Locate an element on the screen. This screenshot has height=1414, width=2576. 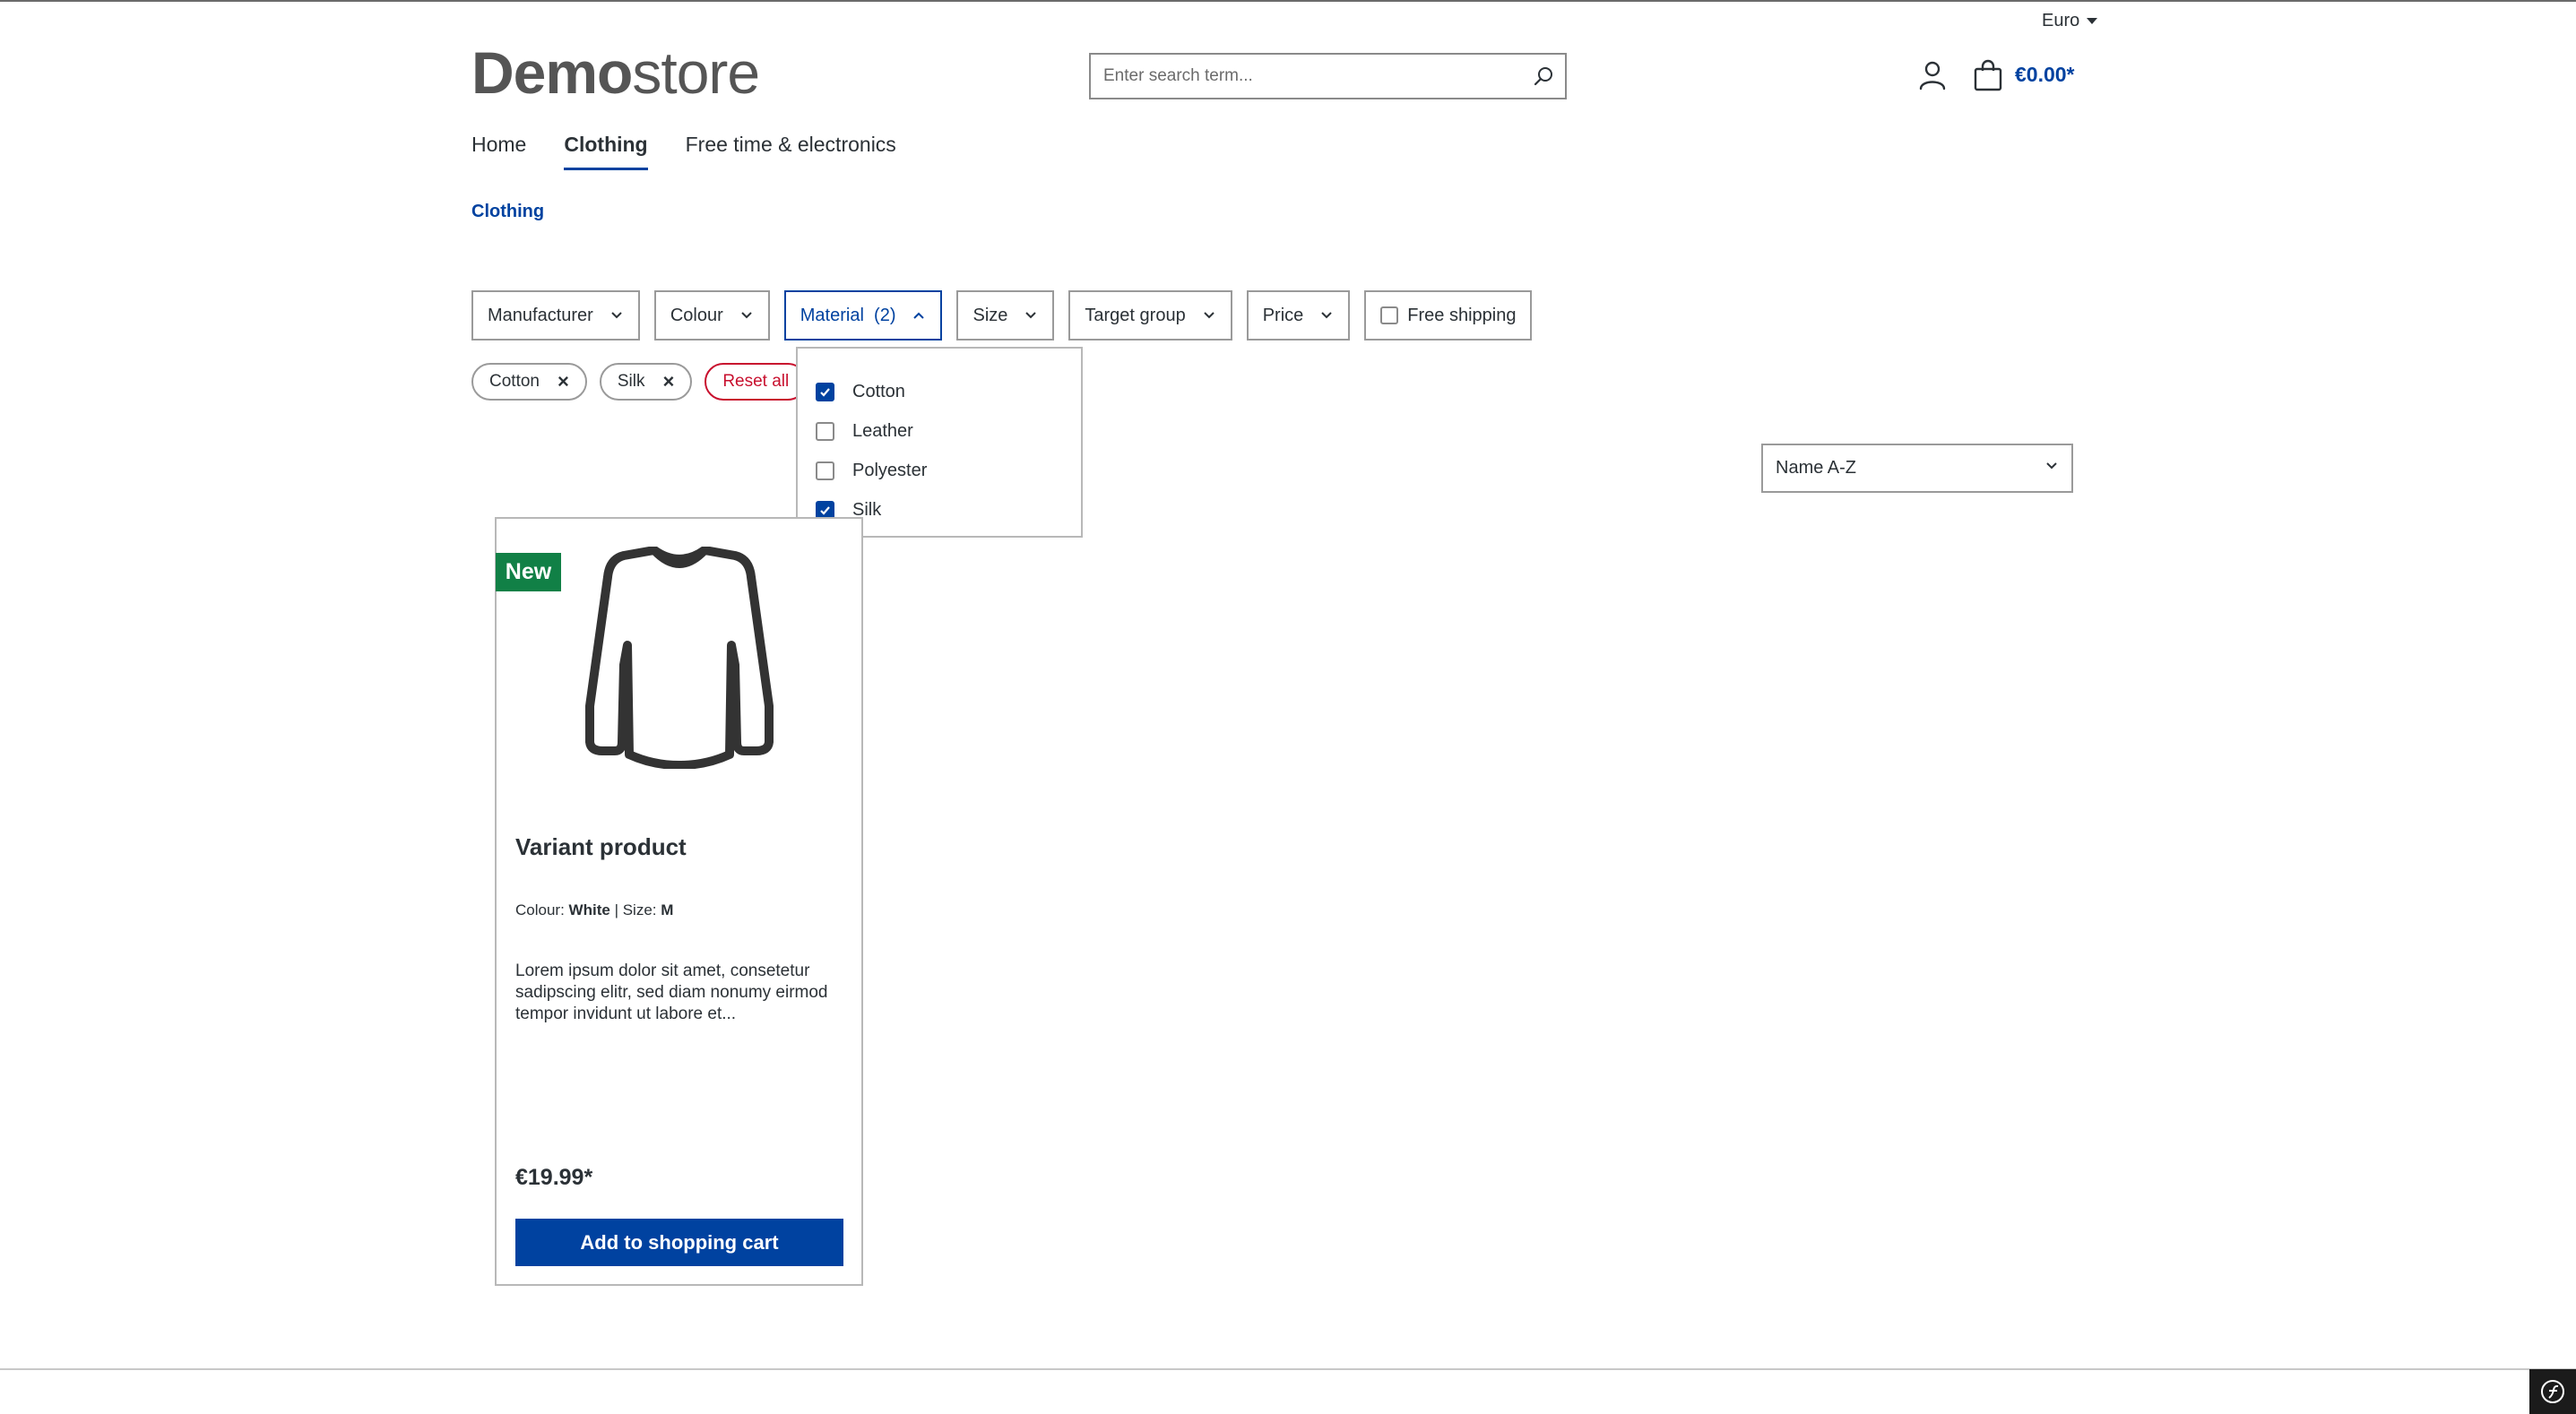
filter-colour: Colour is located at coordinates (711, 315).